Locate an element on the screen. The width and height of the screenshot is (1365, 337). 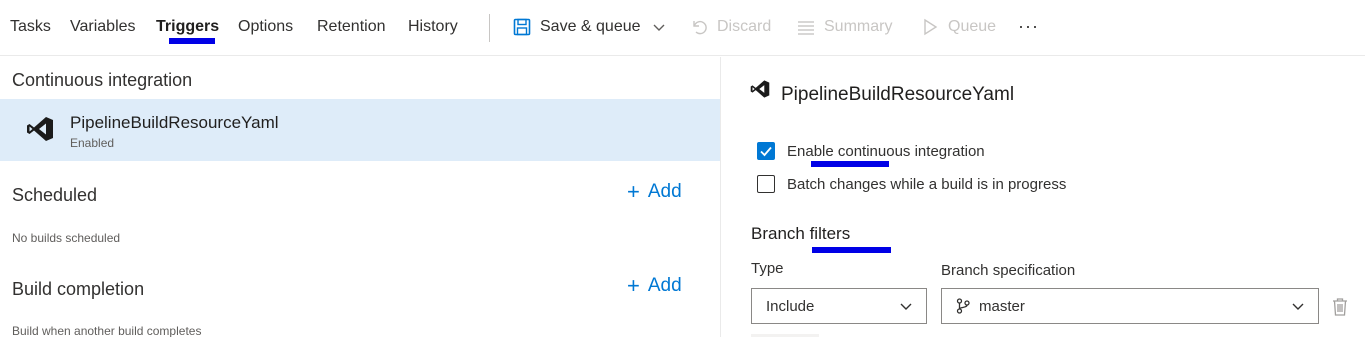
more-actions-icon: ··· is located at coordinates (1028, 26).